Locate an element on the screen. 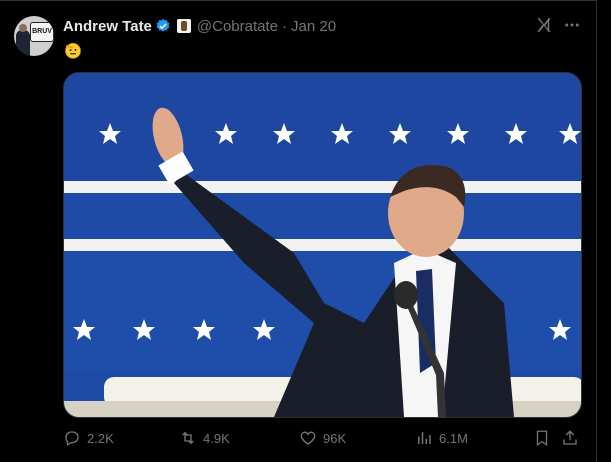 The height and width of the screenshot is (462, 611). bookmark-button is located at coordinates (542, 438).